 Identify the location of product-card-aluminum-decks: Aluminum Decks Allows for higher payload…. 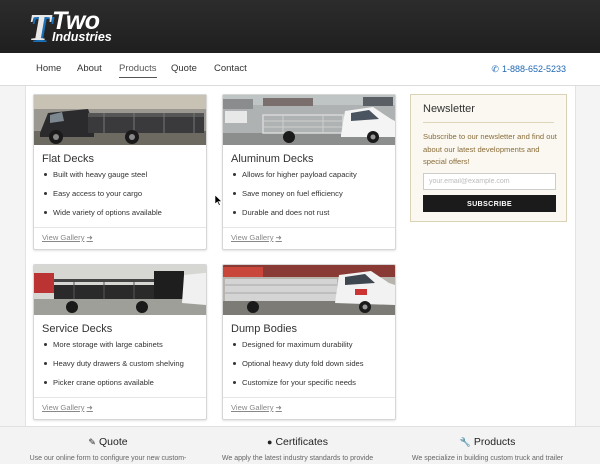
(309, 172).